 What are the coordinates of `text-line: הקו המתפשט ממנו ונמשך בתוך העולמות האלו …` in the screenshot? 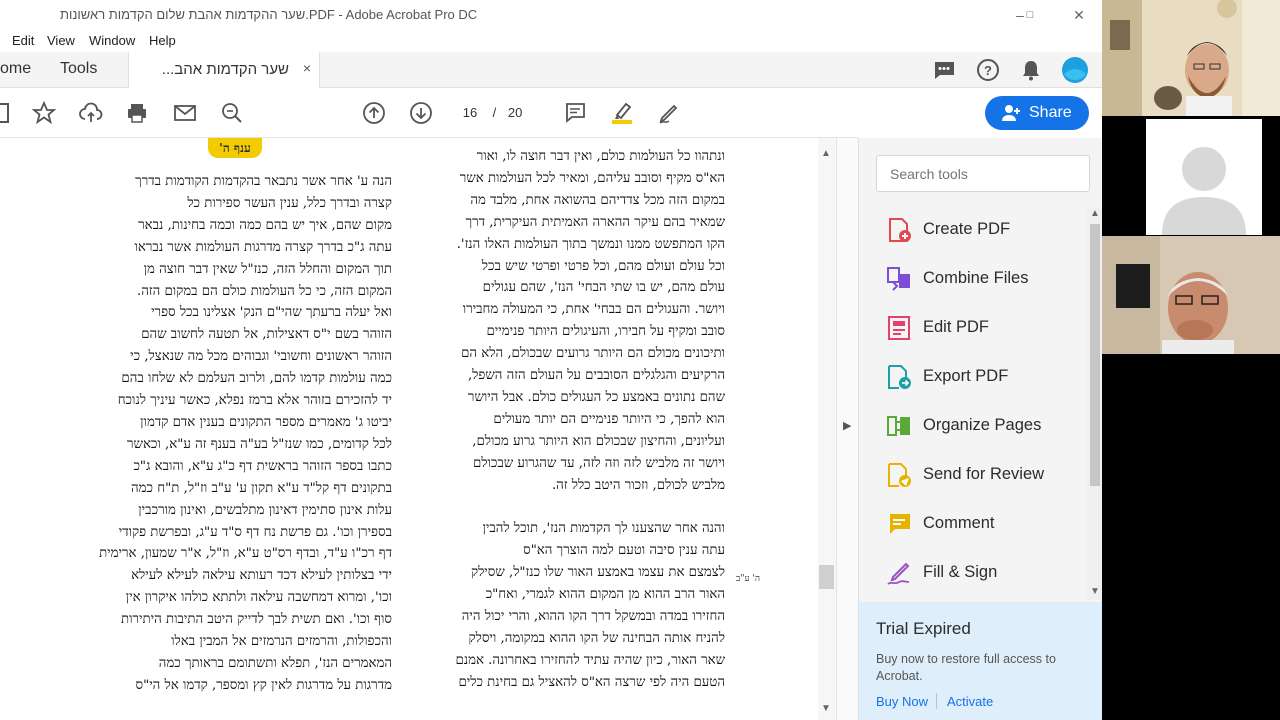 It's located at (590, 244).